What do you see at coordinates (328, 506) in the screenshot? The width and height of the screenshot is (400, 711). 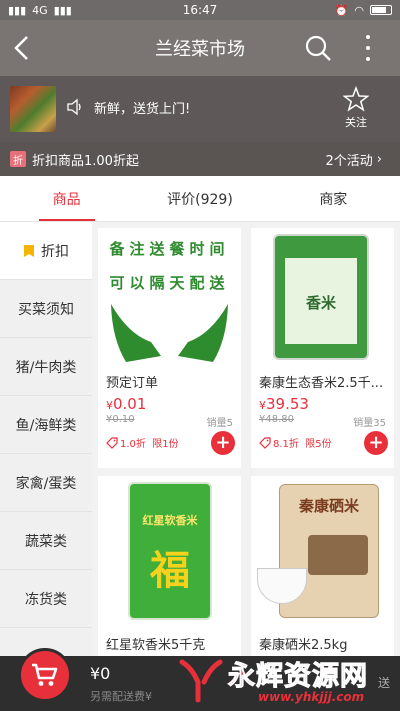 I see `bag-label: 秦康硒米` at bounding box center [328, 506].